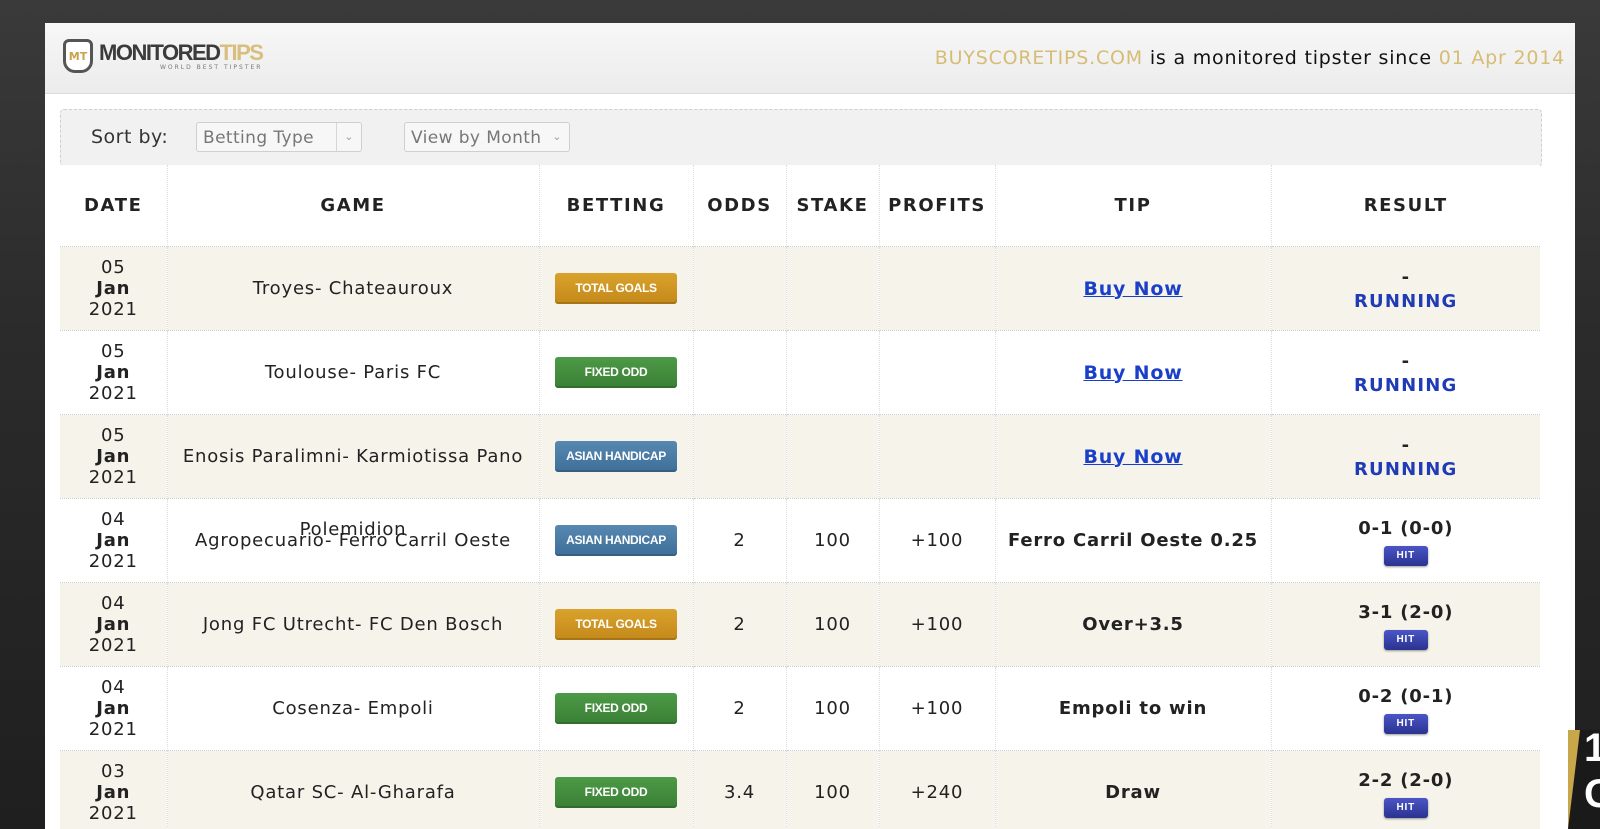  Describe the element at coordinates (1133, 206) in the screenshot. I see `column-header-tip: TIP` at that location.